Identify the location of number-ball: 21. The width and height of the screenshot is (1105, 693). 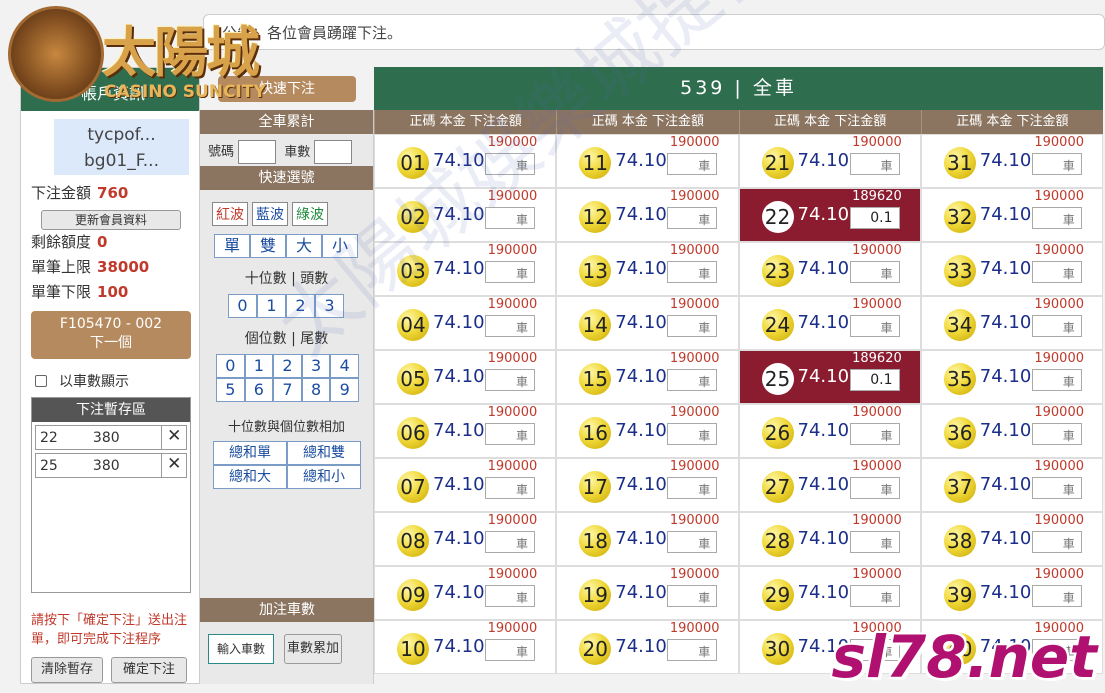
(777, 163).